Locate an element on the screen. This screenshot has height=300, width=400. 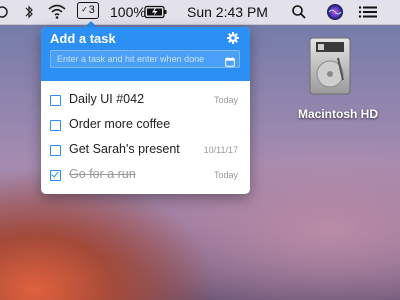
gear-icon is located at coordinates (233, 37).